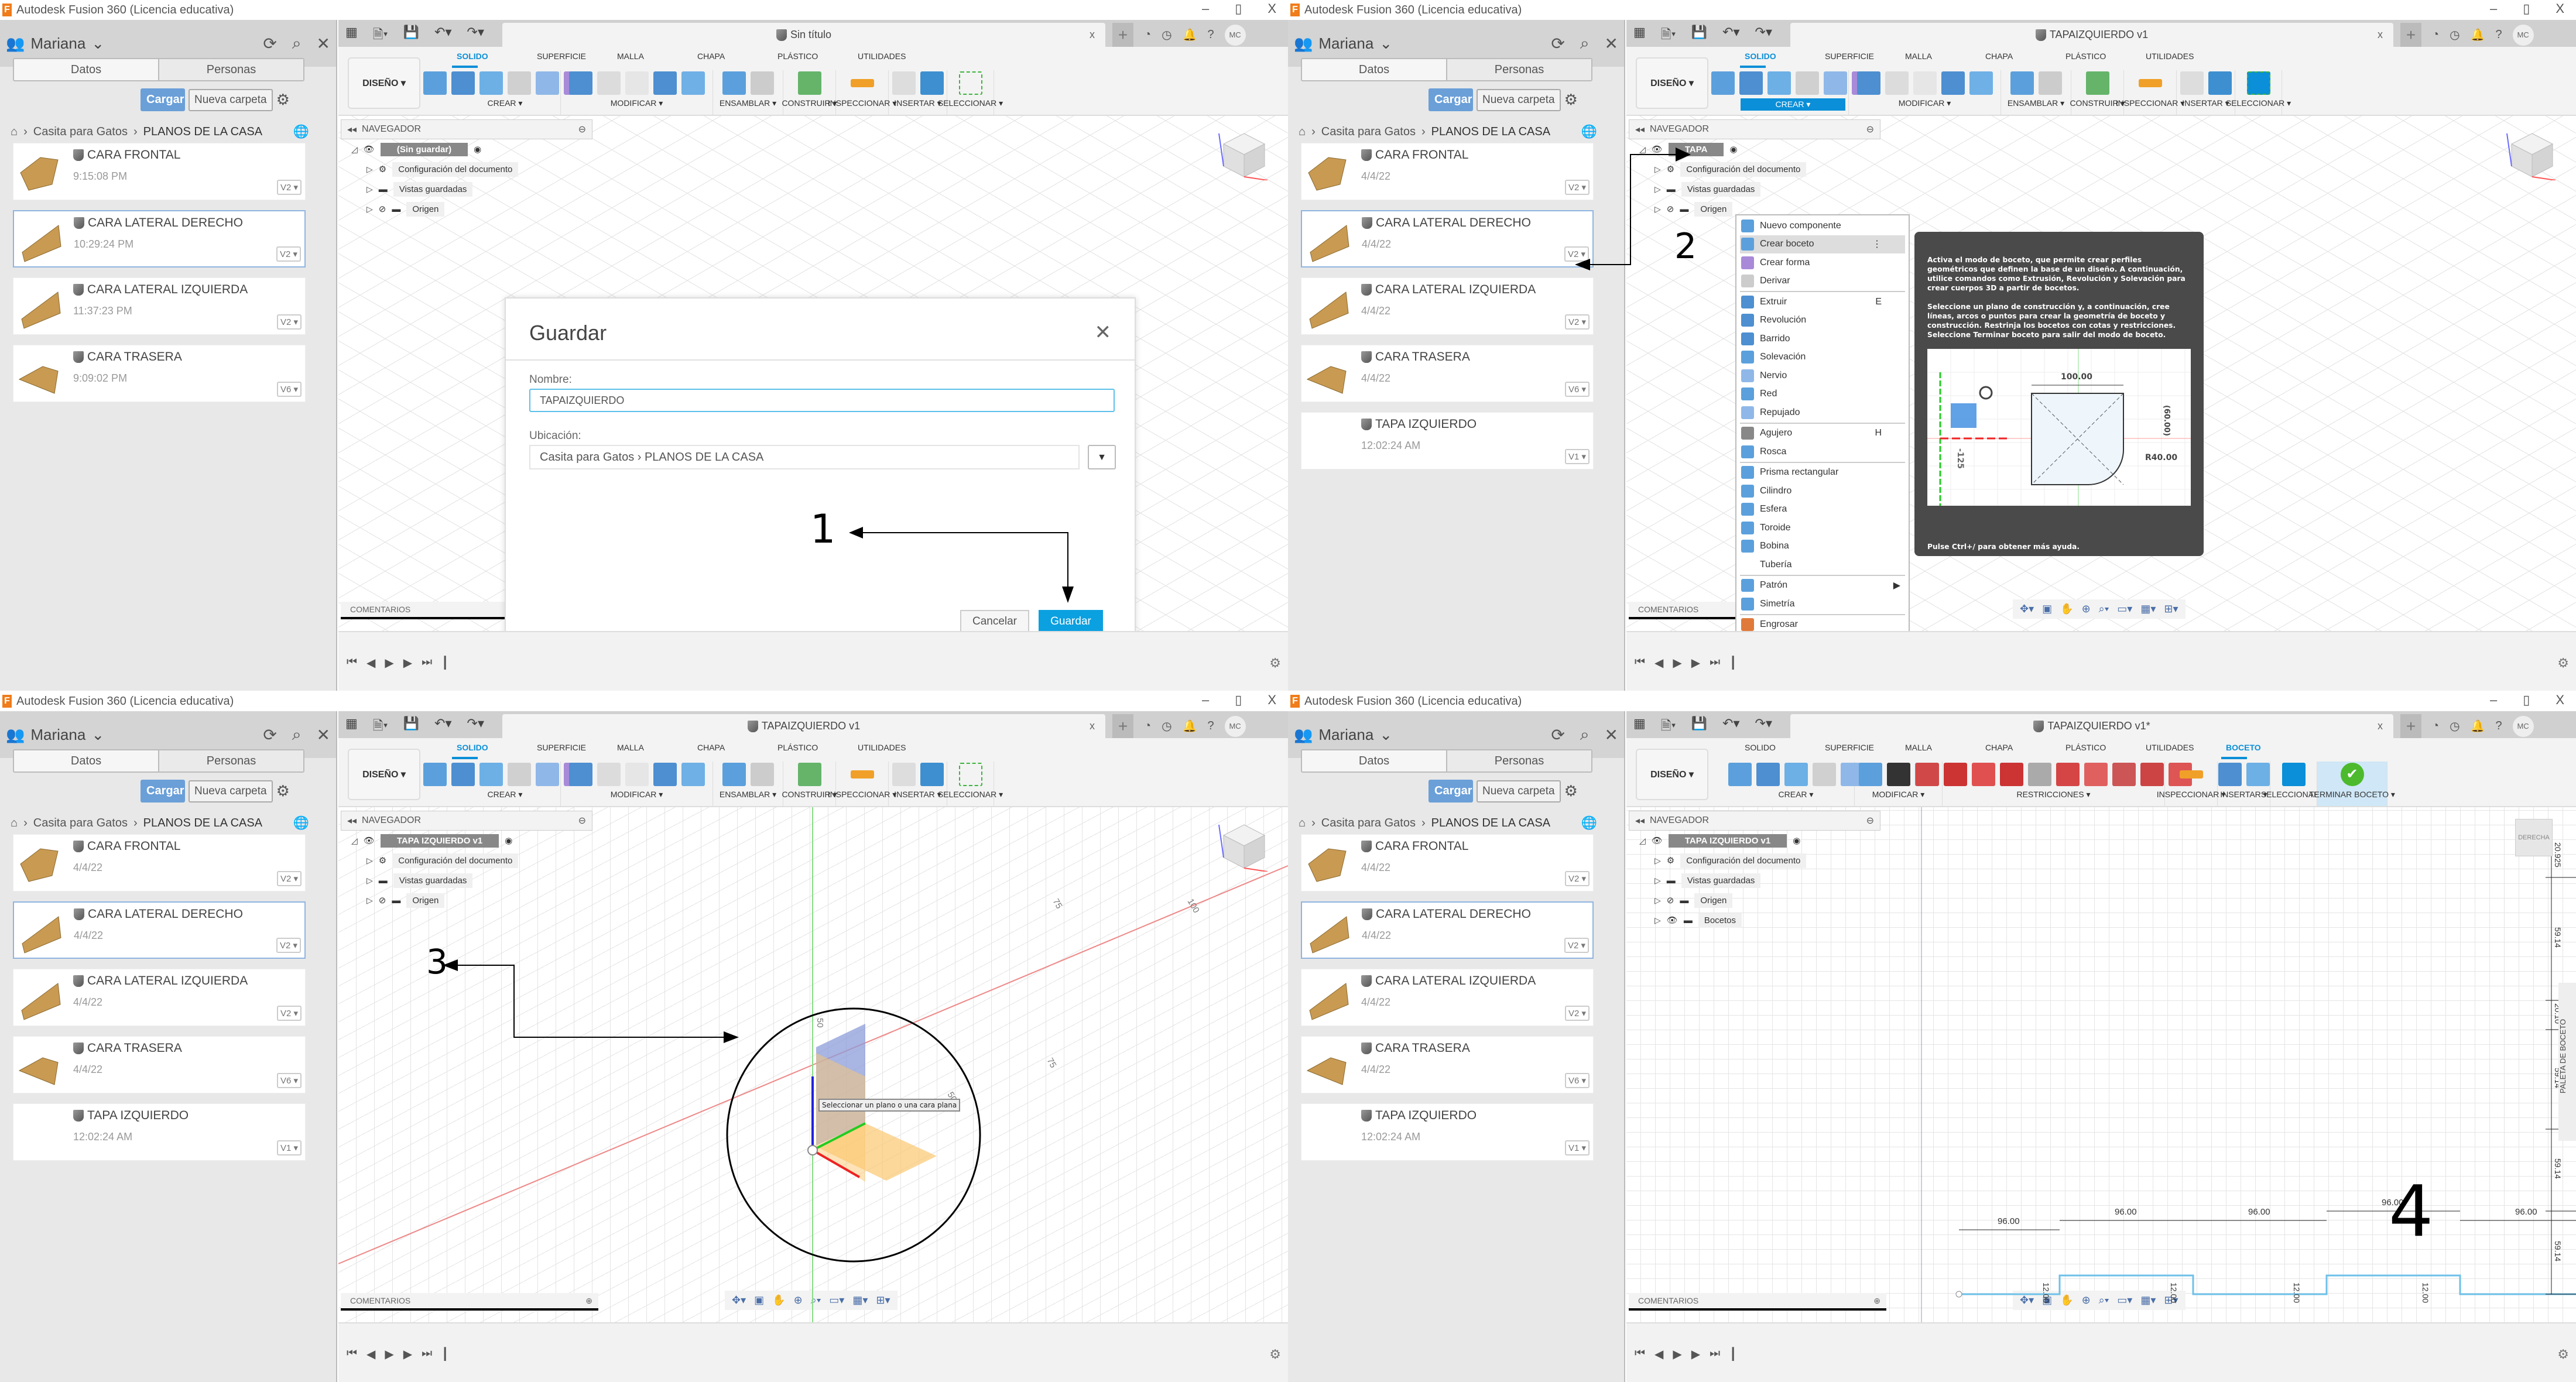 The width and height of the screenshot is (2576, 1382). What do you see at coordinates (2191, 774) in the screenshot?
I see `measure-icon` at bounding box center [2191, 774].